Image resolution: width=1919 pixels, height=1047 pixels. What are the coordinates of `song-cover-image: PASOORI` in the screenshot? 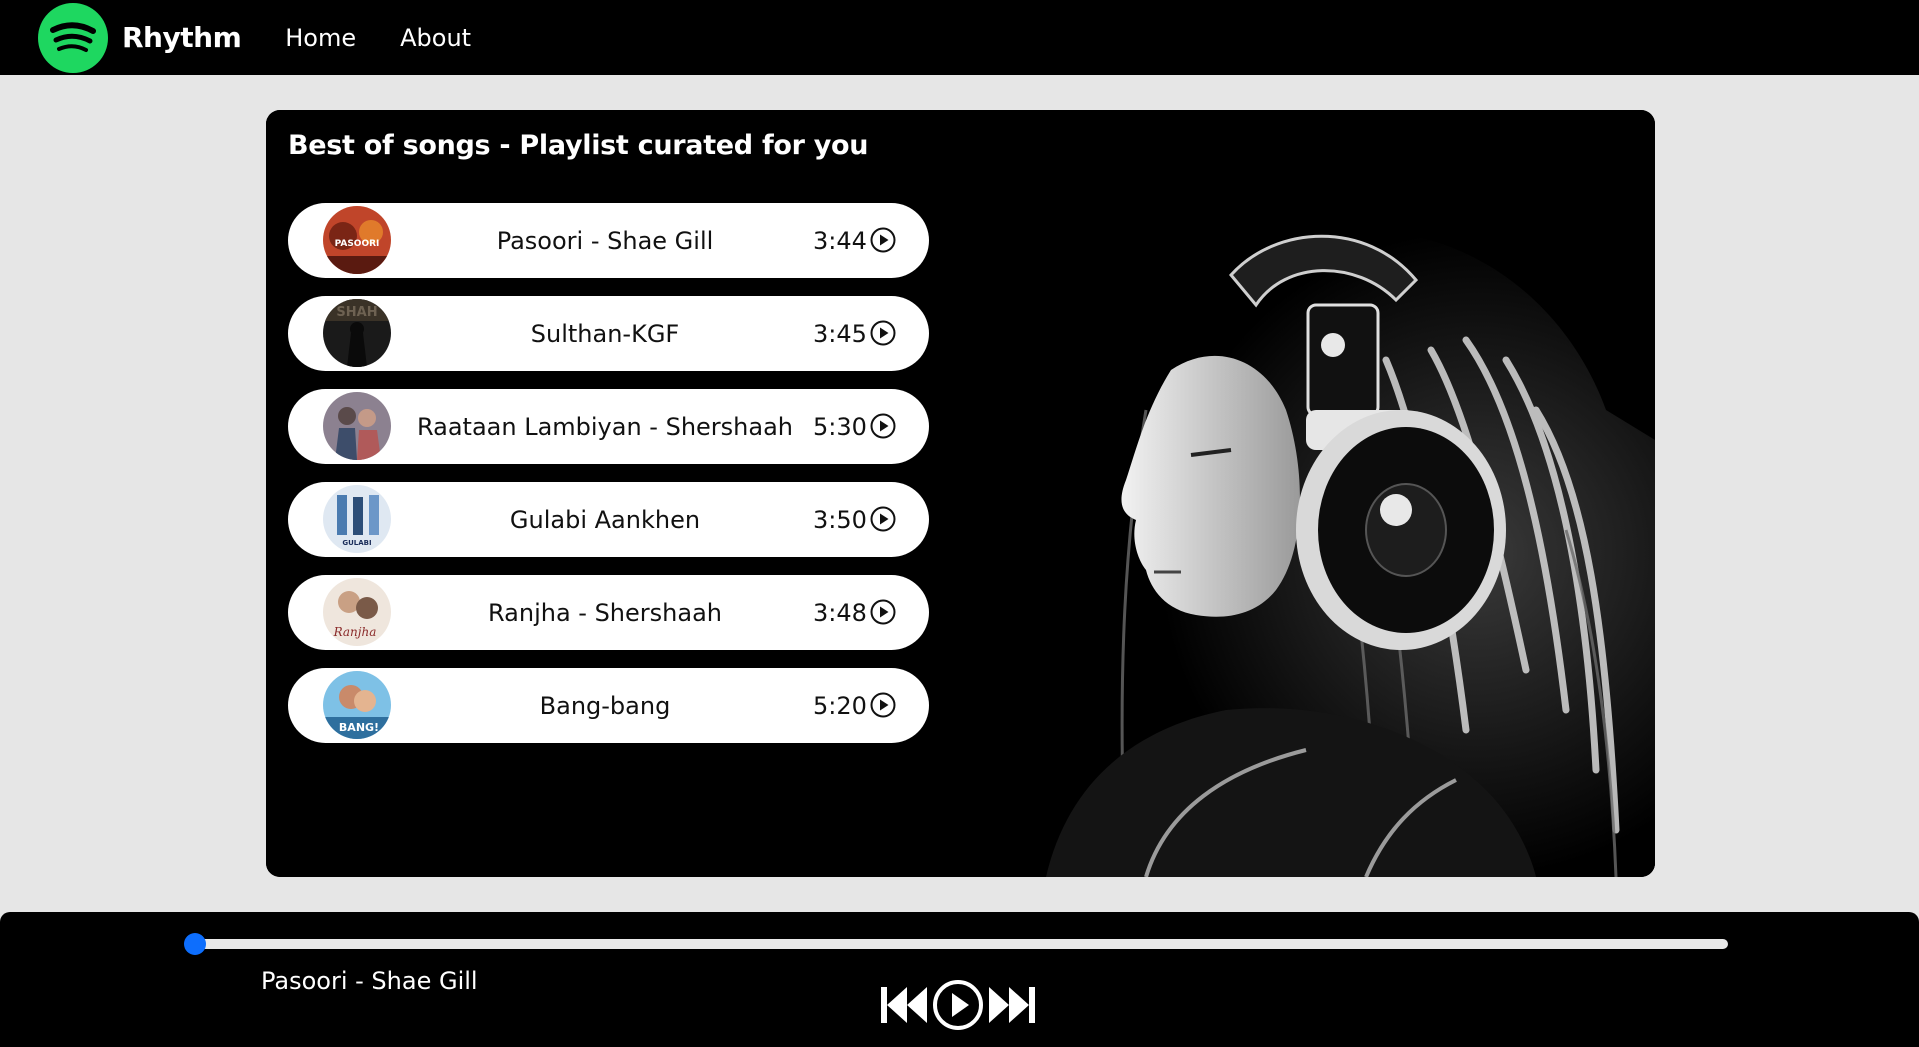 It's located at (357, 240).